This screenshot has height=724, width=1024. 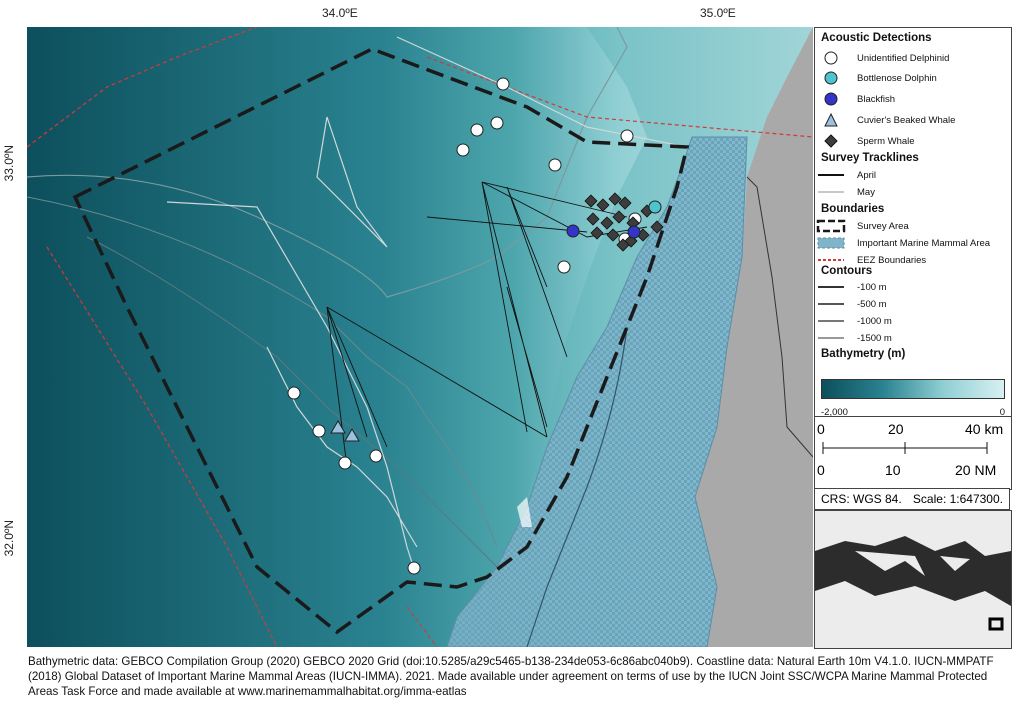 What do you see at coordinates (655, 207) in the screenshot?
I see `bottlenose-dolphin-marker` at bounding box center [655, 207].